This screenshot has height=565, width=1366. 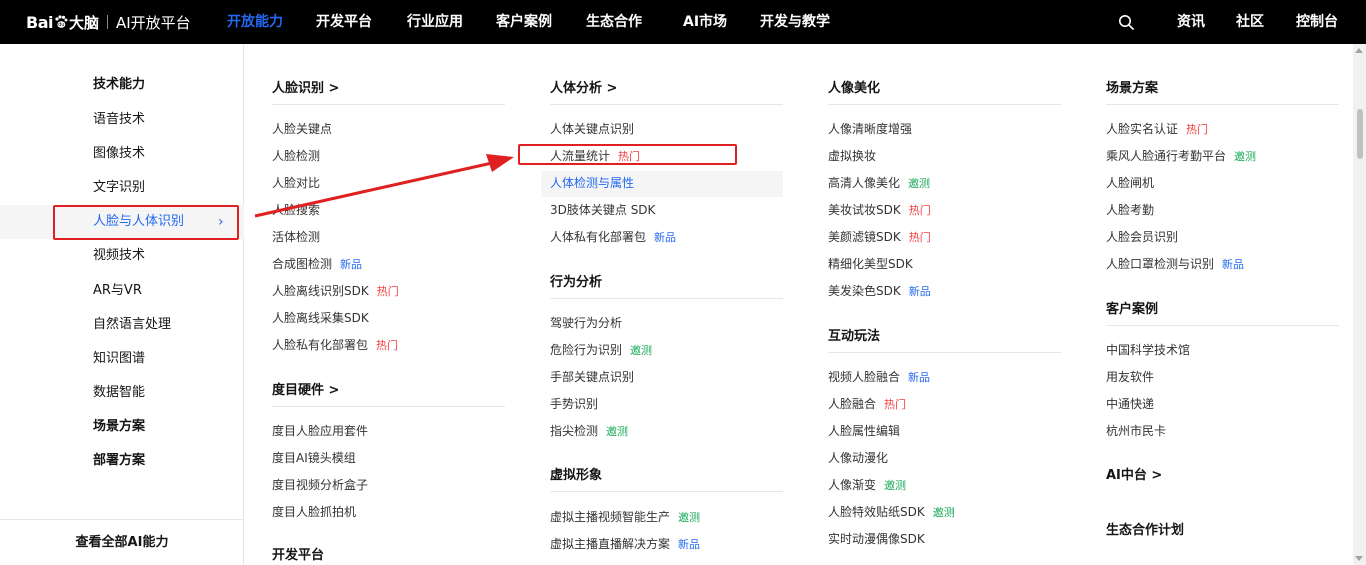 I want to click on section-title-portrait-beauty: 人像美化, so click(x=854, y=86).